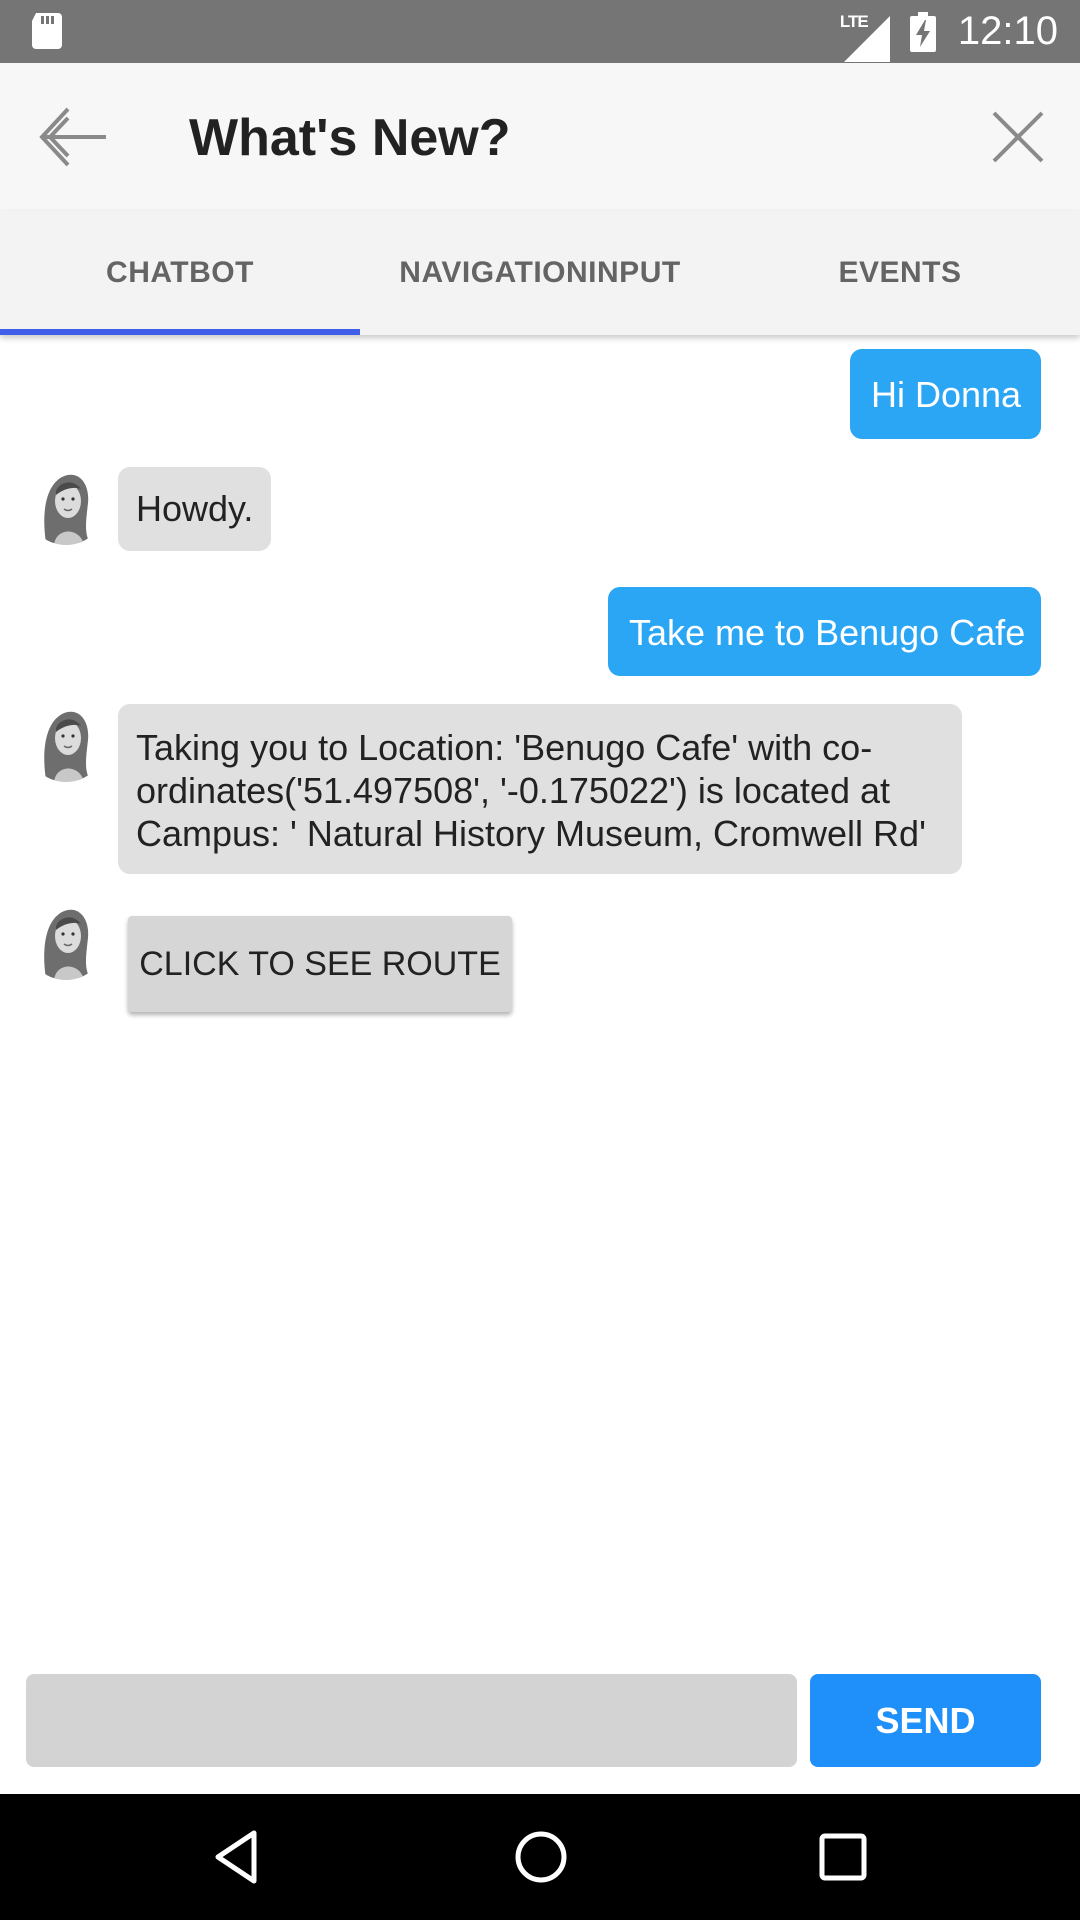 The width and height of the screenshot is (1080, 1920). Describe the element at coordinates (350, 138) in the screenshot. I see `page-title: What's New?` at that location.